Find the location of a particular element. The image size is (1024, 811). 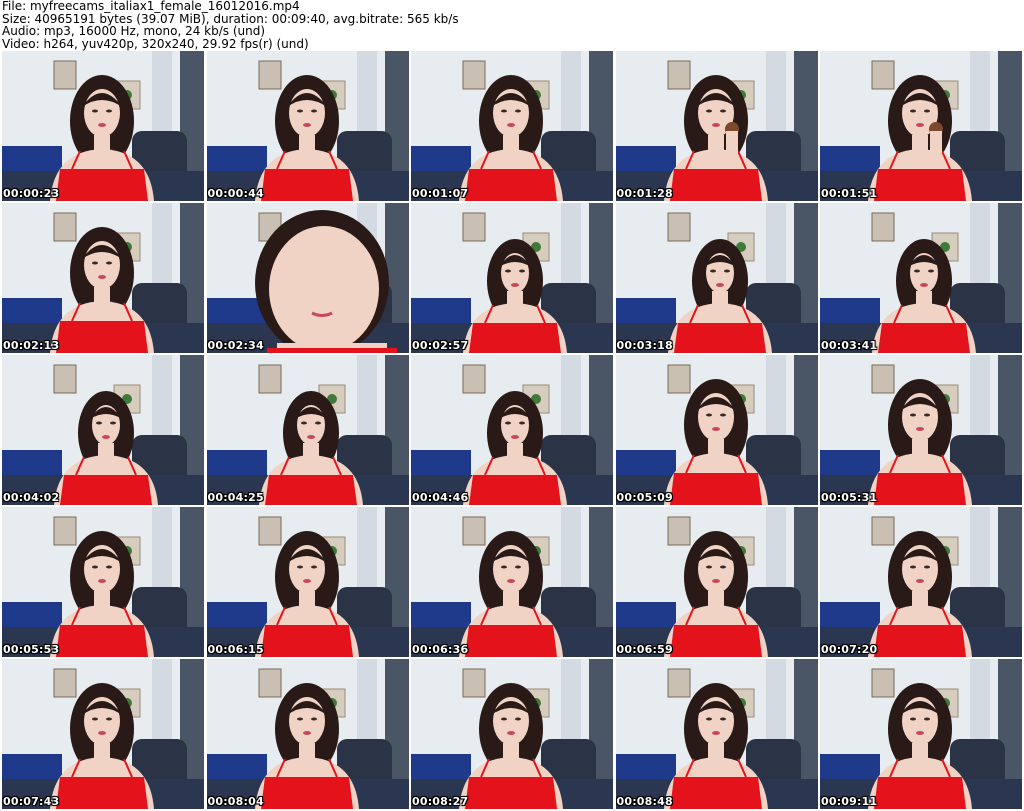

video-thumbnail: 00:04:46 is located at coordinates (512, 430).